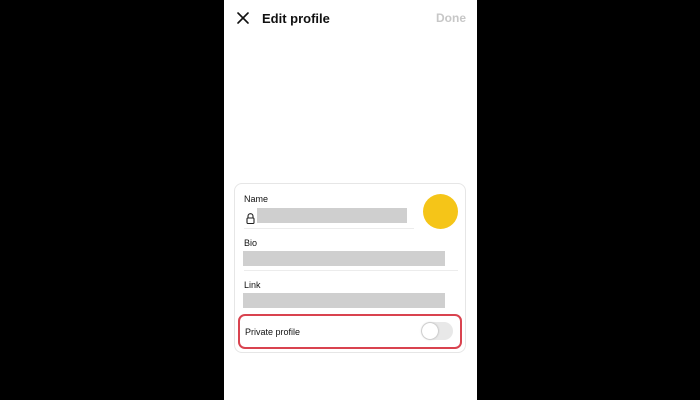  I want to click on private-profile-toggle, so click(437, 331).